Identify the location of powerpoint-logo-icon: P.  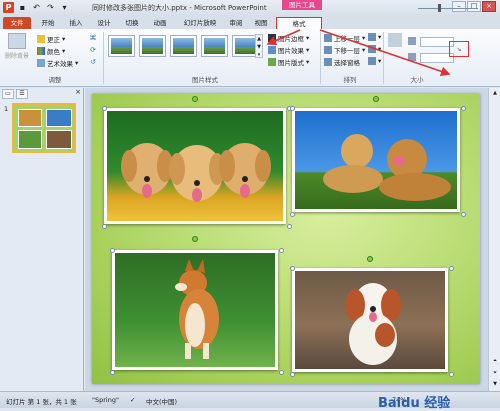
(8, 7).